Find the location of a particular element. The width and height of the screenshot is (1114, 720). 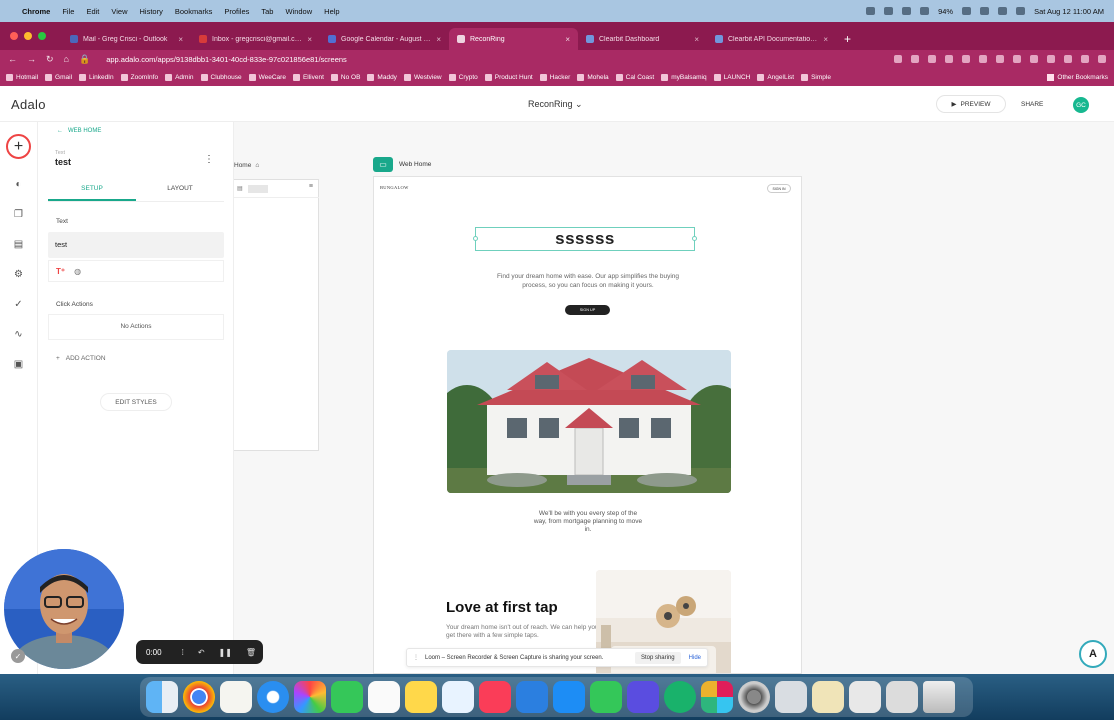

stop-sharing-button: Stop sharing is located at coordinates (657, 657).